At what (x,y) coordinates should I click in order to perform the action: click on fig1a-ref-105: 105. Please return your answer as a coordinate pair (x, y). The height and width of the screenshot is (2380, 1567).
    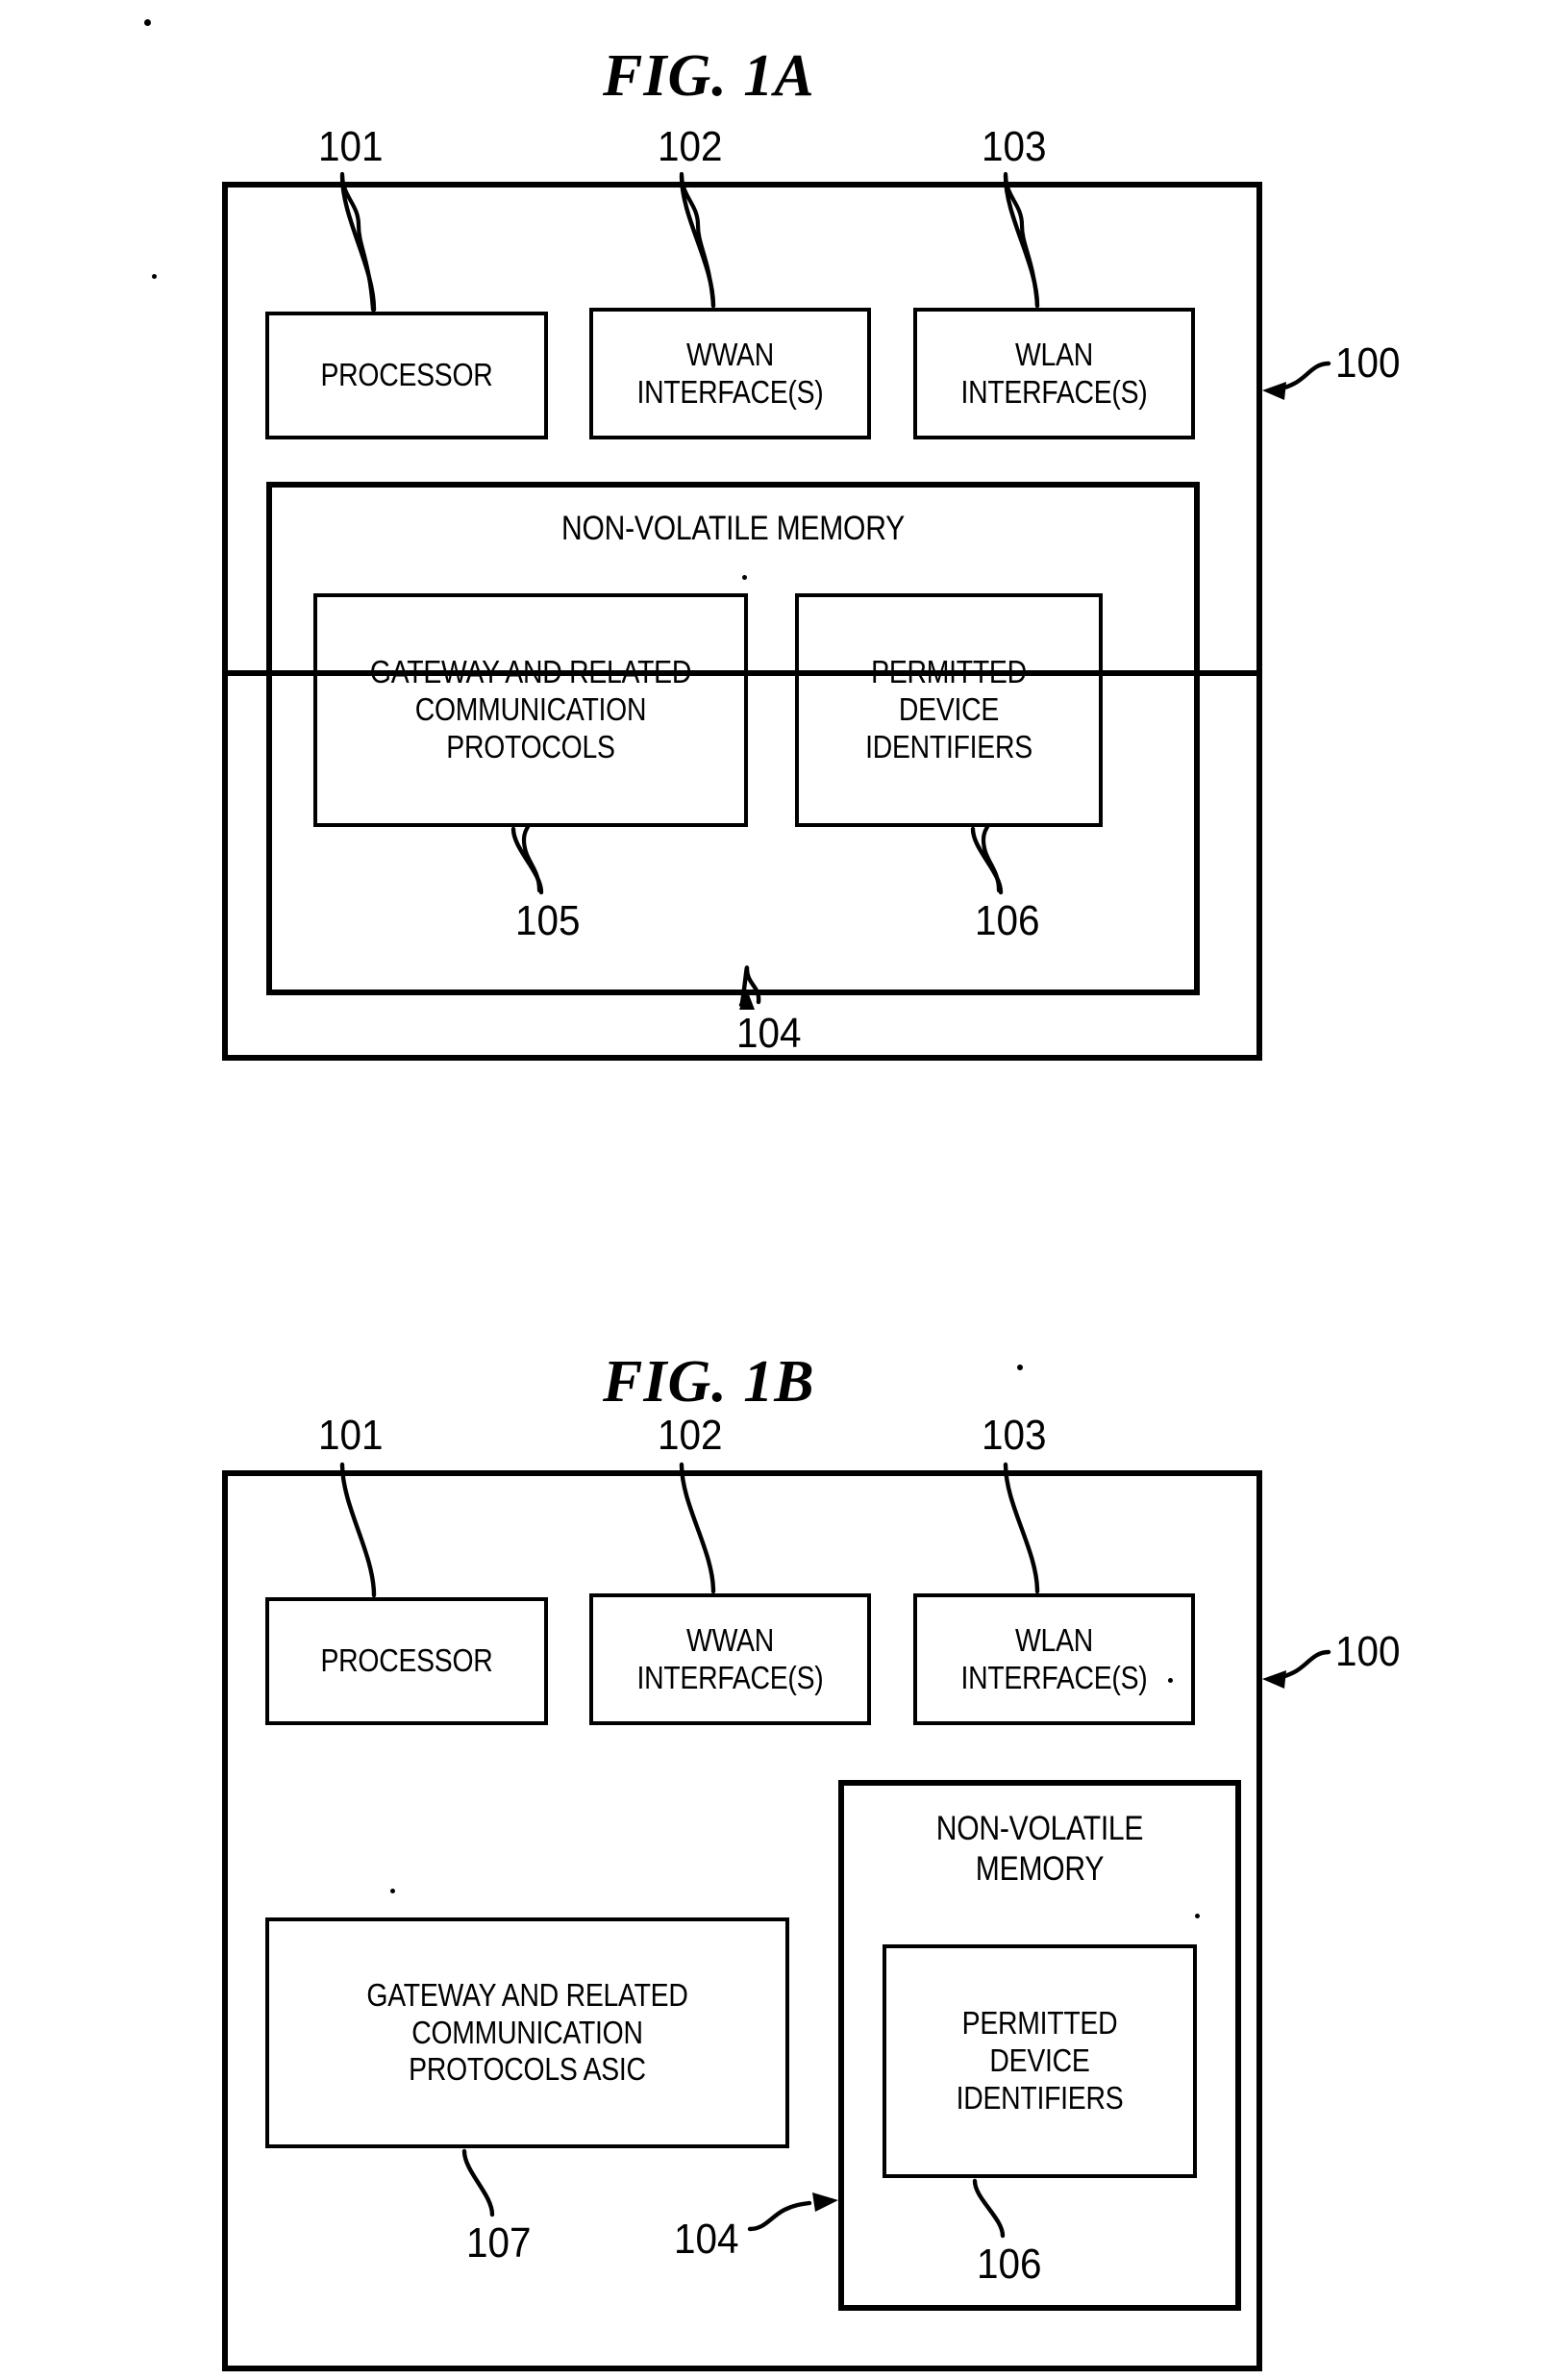
    Looking at the image, I should click on (548, 921).